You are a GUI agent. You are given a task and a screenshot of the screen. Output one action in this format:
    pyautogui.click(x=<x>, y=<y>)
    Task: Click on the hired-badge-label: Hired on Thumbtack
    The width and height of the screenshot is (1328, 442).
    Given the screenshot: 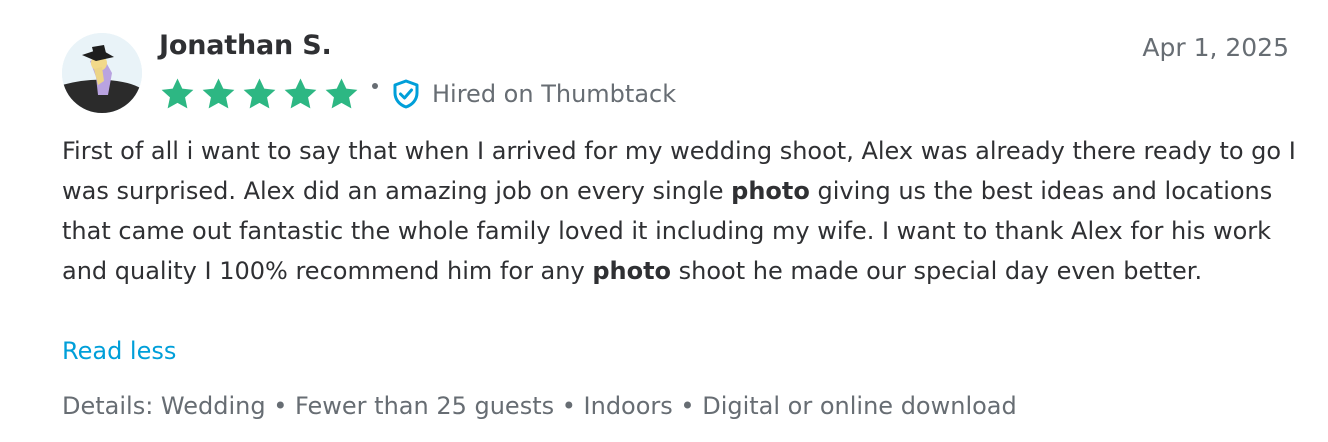 What is the action you would take?
    pyautogui.click(x=554, y=94)
    